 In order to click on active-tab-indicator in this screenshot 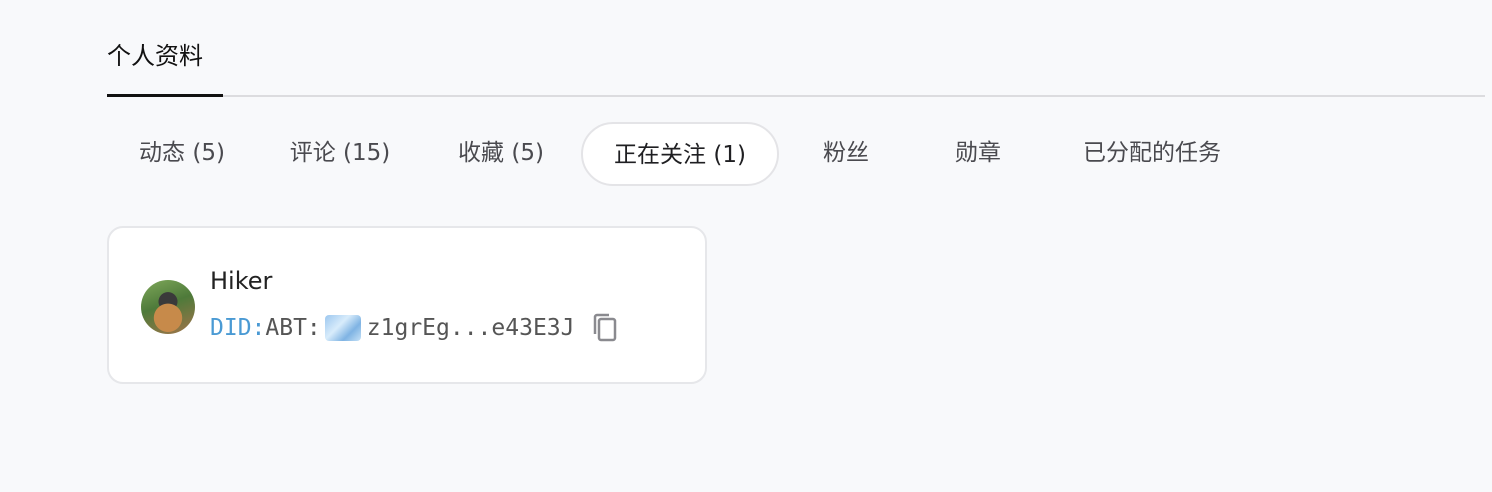, I will do `click(165, 95)`.